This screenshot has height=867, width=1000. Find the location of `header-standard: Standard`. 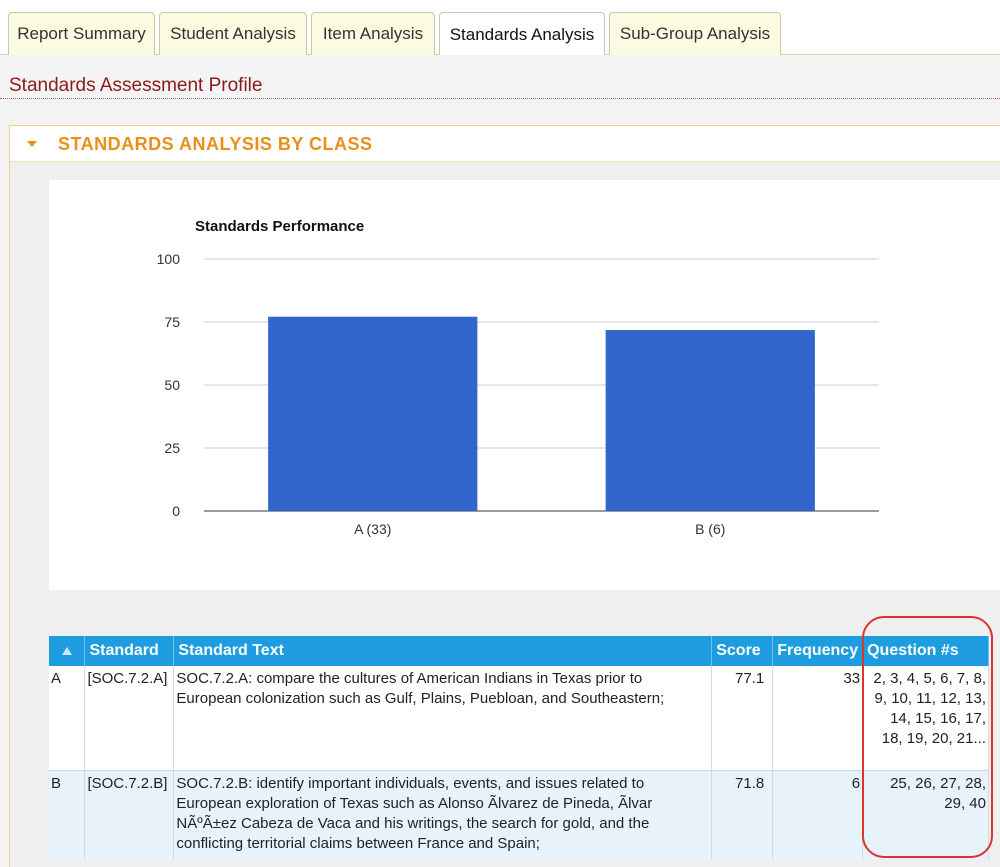

header-standard: Standard is located at coordinates (129, 651).